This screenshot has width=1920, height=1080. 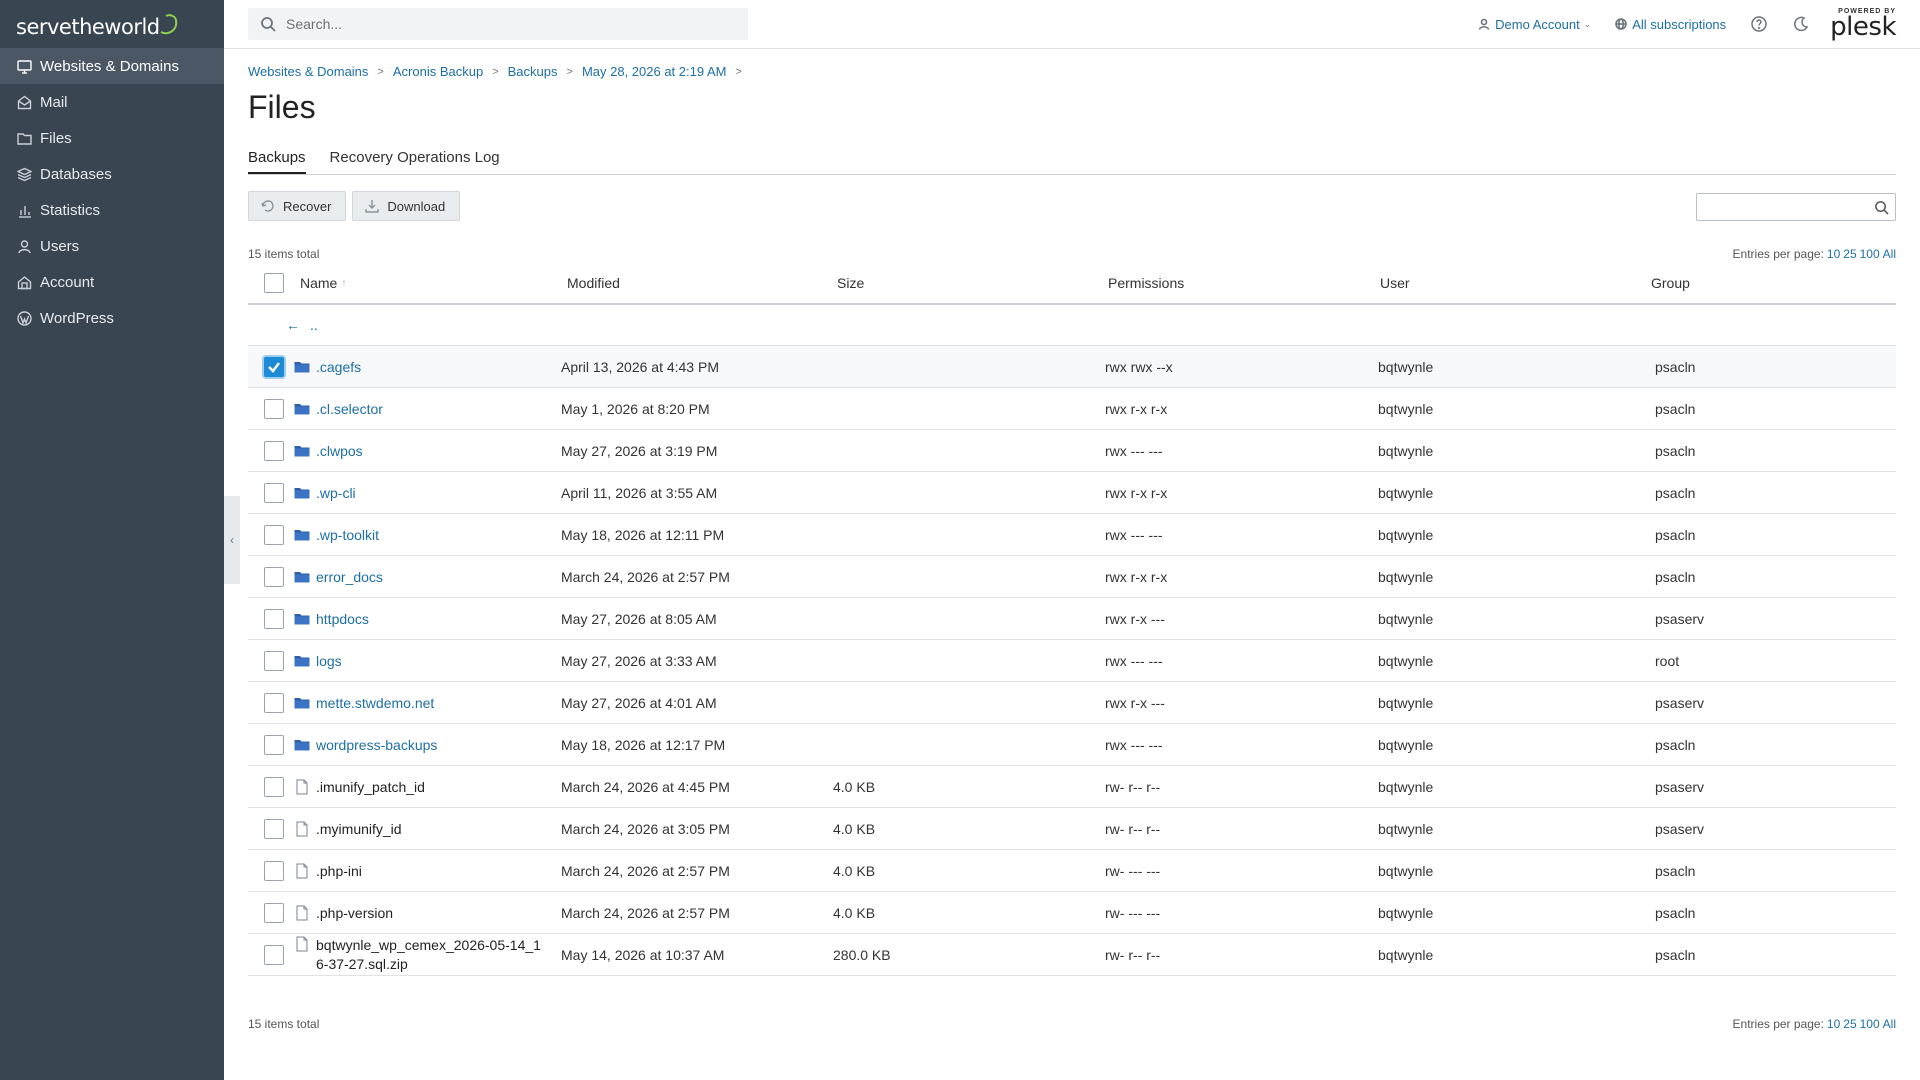 I want to click on file-name-link: error_docs, so click(x=349, y=577).